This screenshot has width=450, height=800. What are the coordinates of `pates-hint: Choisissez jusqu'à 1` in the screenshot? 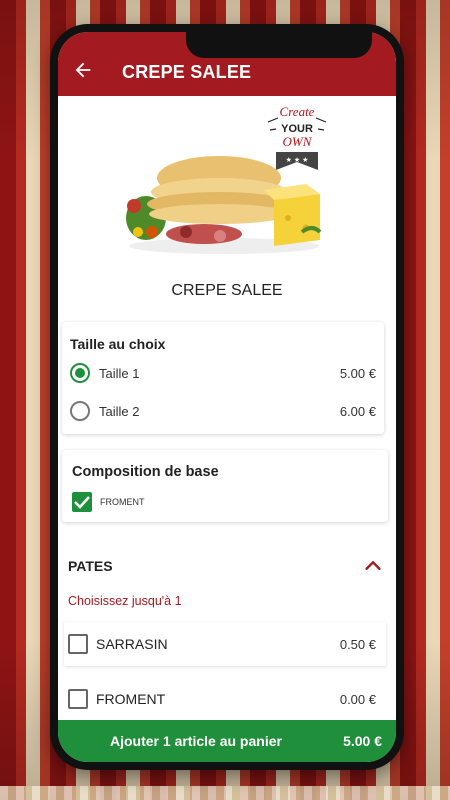 It's located at (125, 601).